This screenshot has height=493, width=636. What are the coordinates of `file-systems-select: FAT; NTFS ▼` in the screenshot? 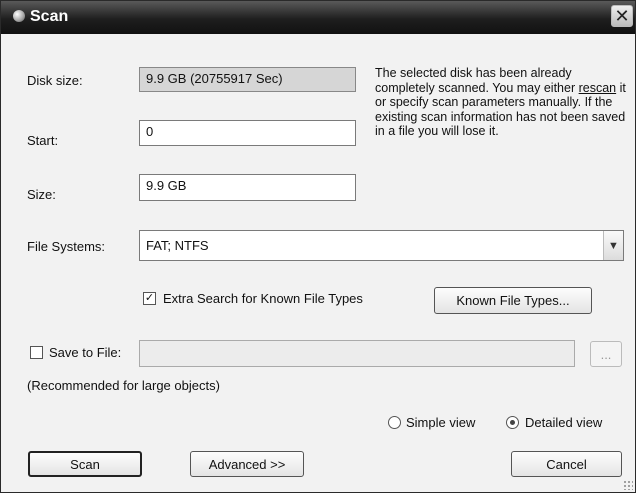 It's located at (381, 245).